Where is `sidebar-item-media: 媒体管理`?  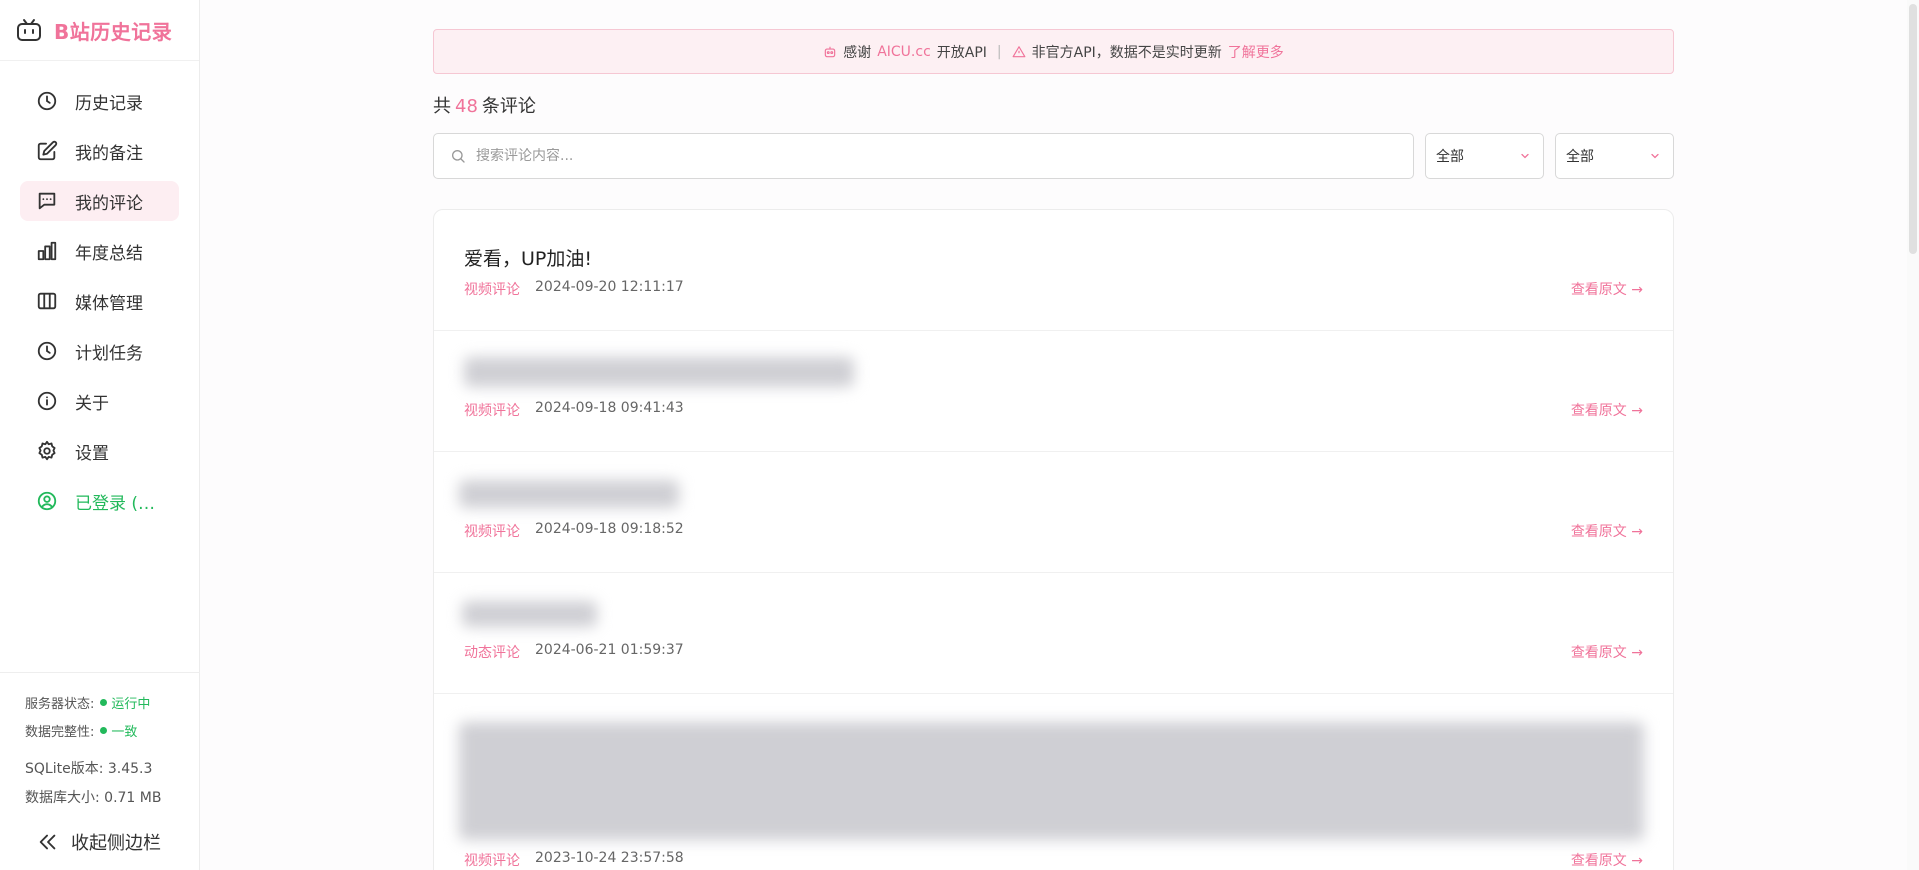
sidebar-item-media: 媒体管理 is located at coordinates (99, 301).